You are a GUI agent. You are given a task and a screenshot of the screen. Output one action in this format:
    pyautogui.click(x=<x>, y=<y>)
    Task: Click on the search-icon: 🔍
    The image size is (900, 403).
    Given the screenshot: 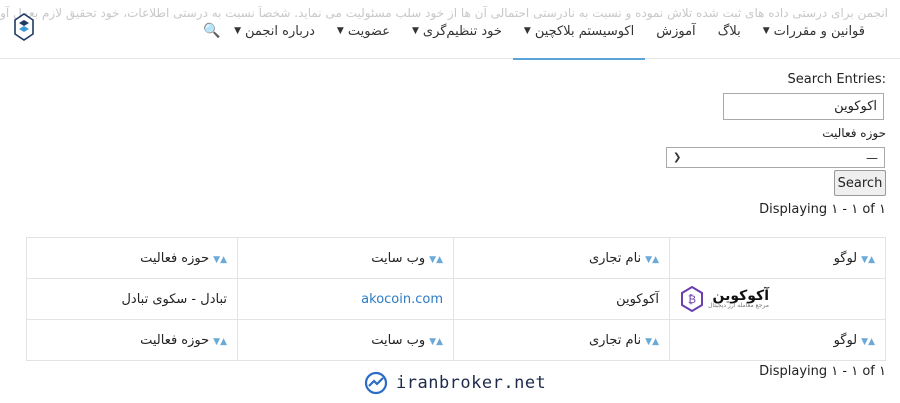 What is the action you would take?
    pyautogui.click(x=212, y=31)
    